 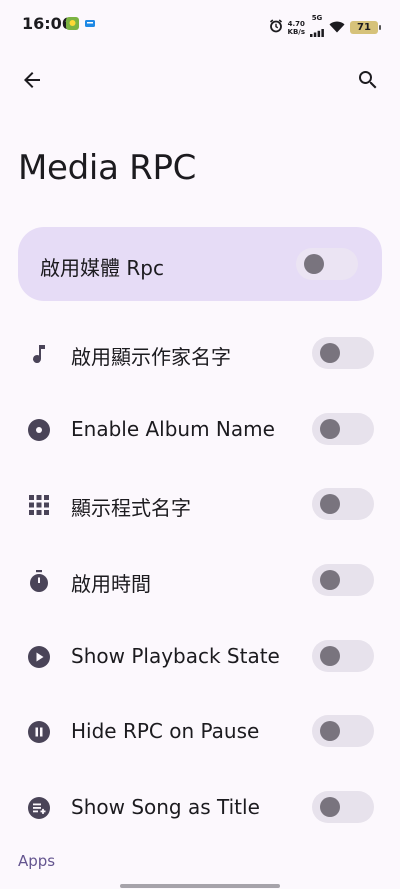 I want to click on setting-row-hide-on-pause: Hide RPC on Pause, so click(x=200, y=731).